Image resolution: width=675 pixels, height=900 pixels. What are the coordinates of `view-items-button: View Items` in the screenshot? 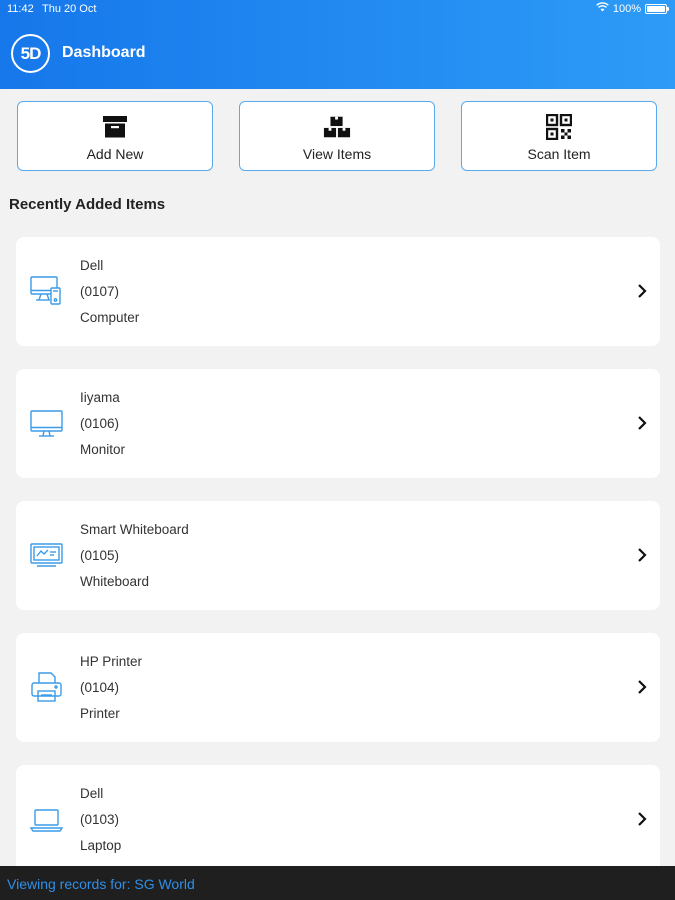 It's located at (337, 136).